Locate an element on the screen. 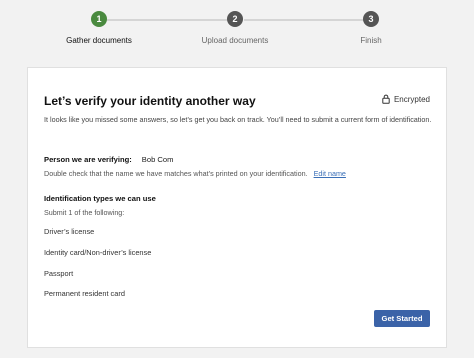  person-name: Bob Com is located at coordinates (157, 159).